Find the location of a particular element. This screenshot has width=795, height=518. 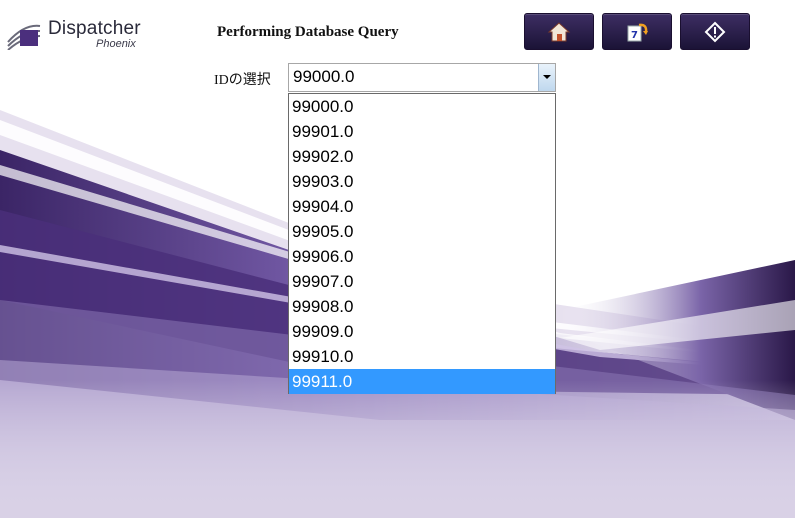

info-button is located at coordinates (715, 31).